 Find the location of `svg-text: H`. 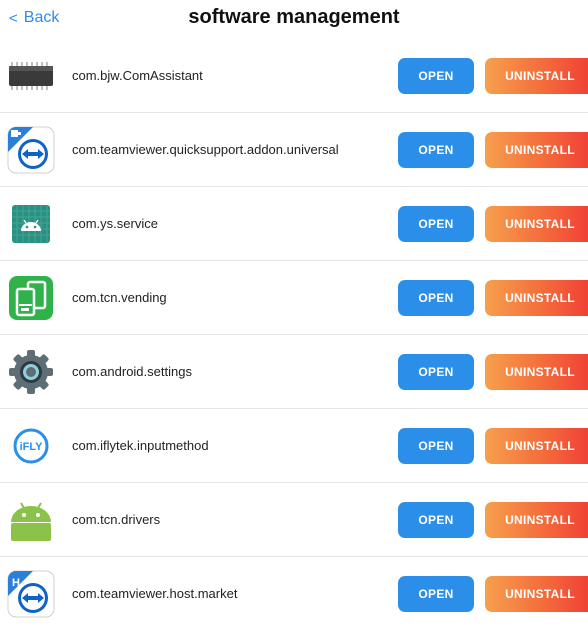

svg-text: H is located at coordinates (16, 583).